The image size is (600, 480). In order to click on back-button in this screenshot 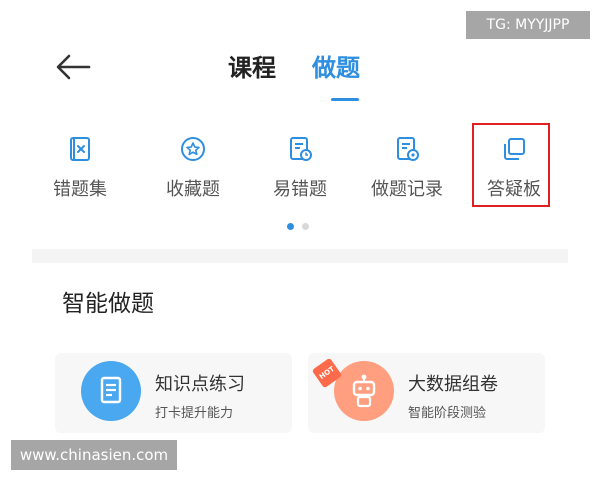, I will do `click(73, 67)`.